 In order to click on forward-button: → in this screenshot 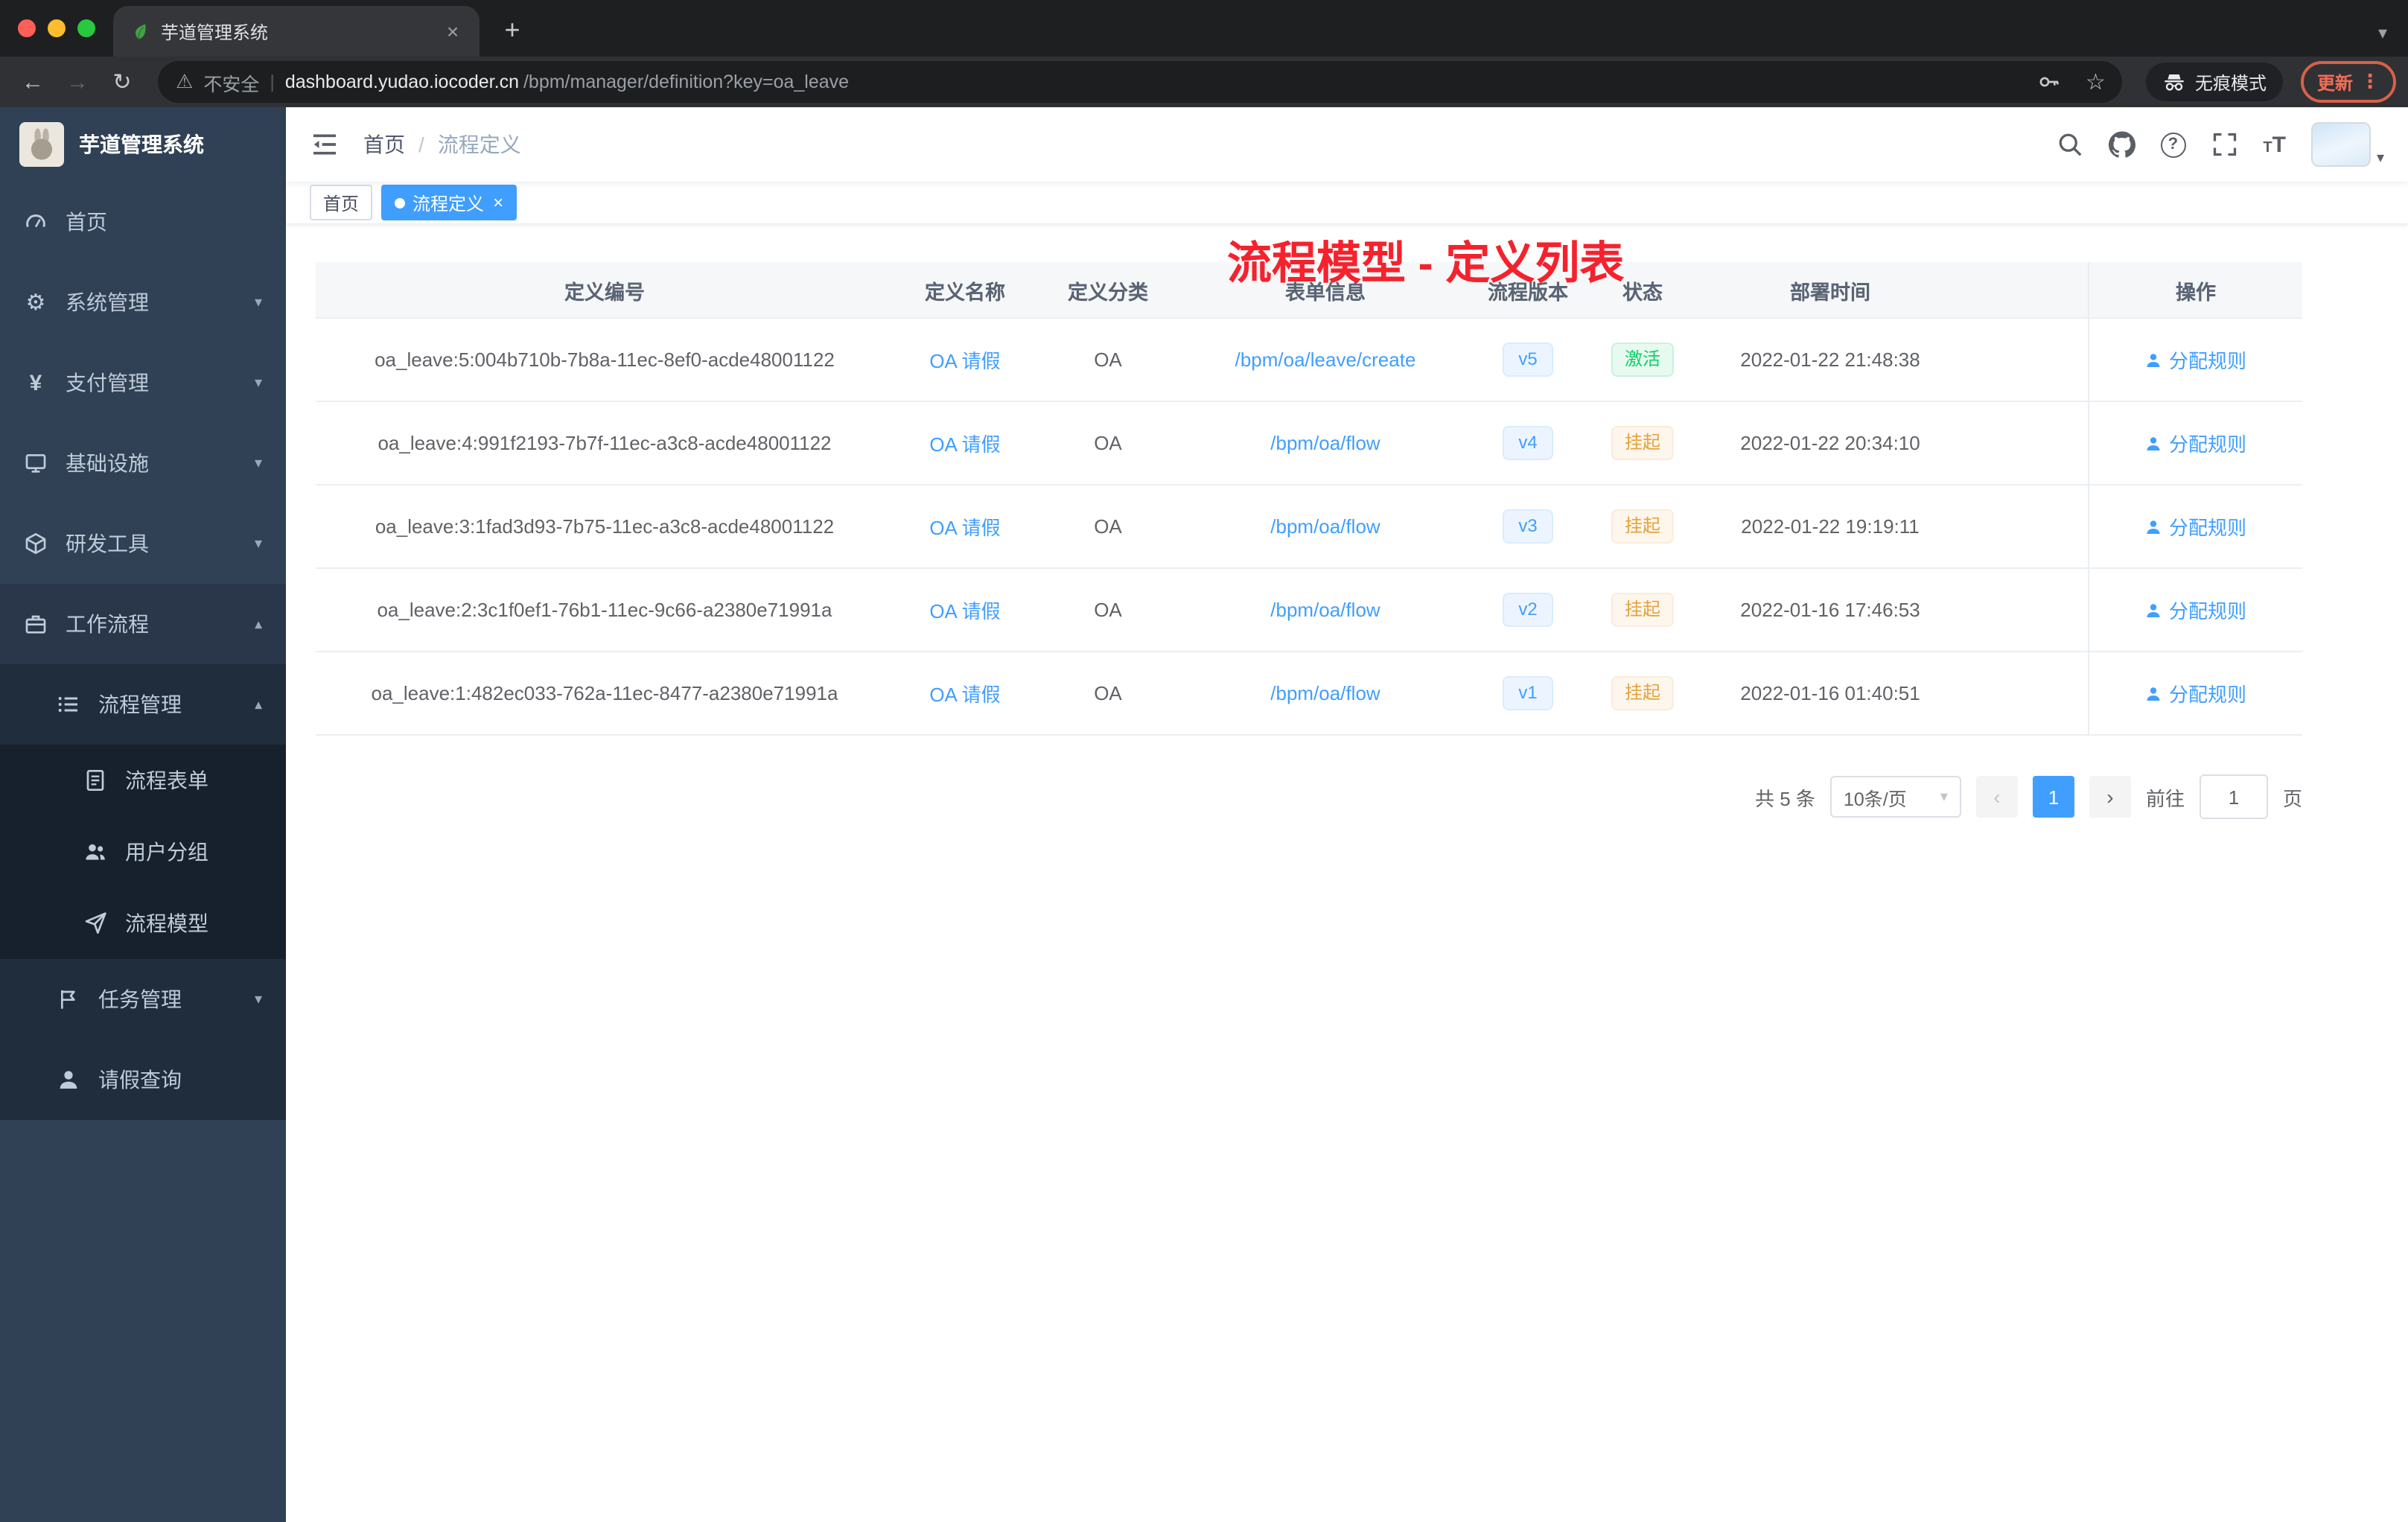, I will do `click(77, 82)`.